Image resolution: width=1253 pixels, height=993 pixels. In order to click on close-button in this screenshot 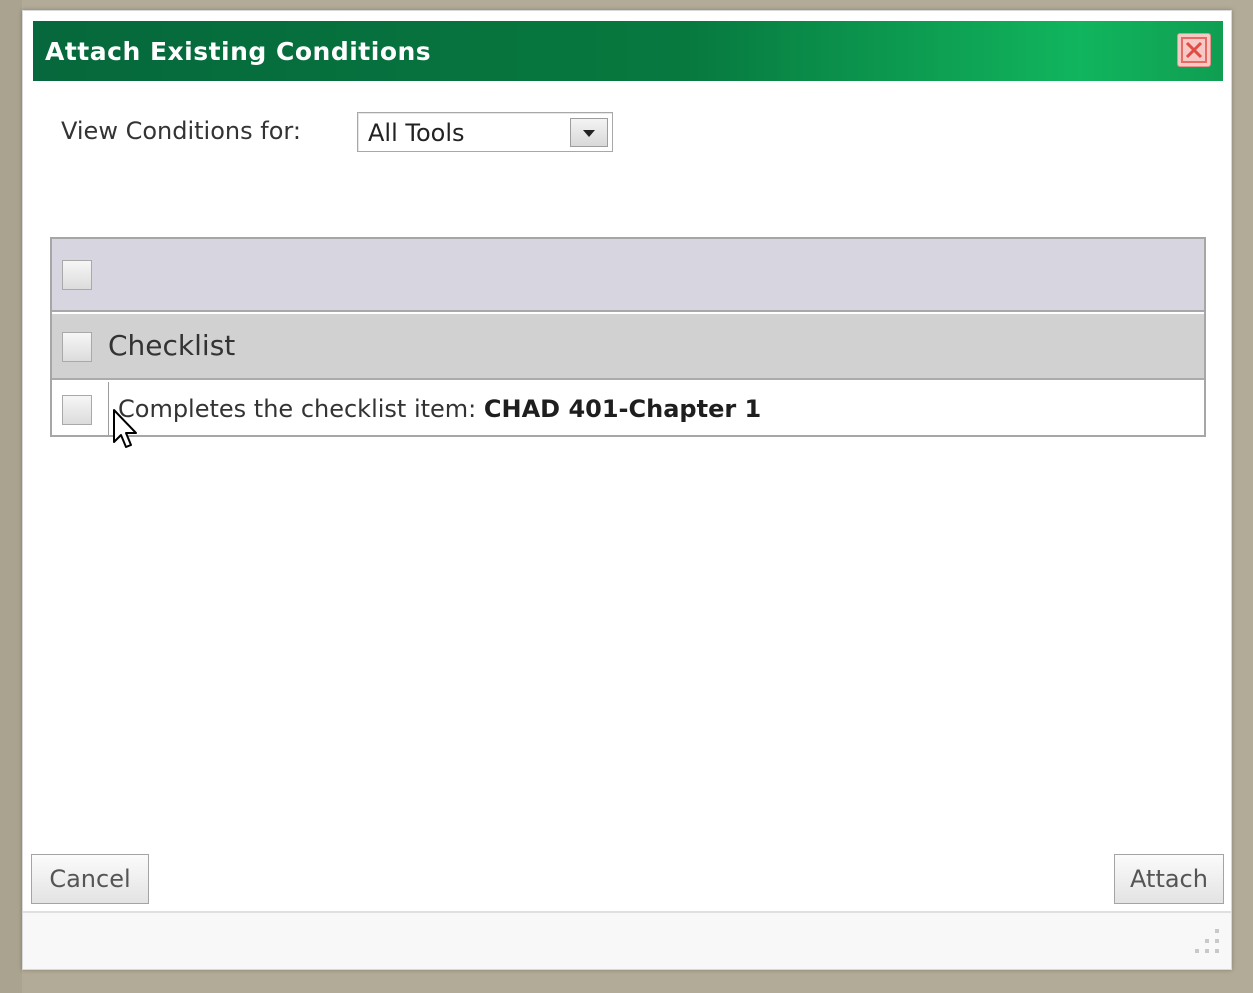, I will do `click(1194, 50)`.